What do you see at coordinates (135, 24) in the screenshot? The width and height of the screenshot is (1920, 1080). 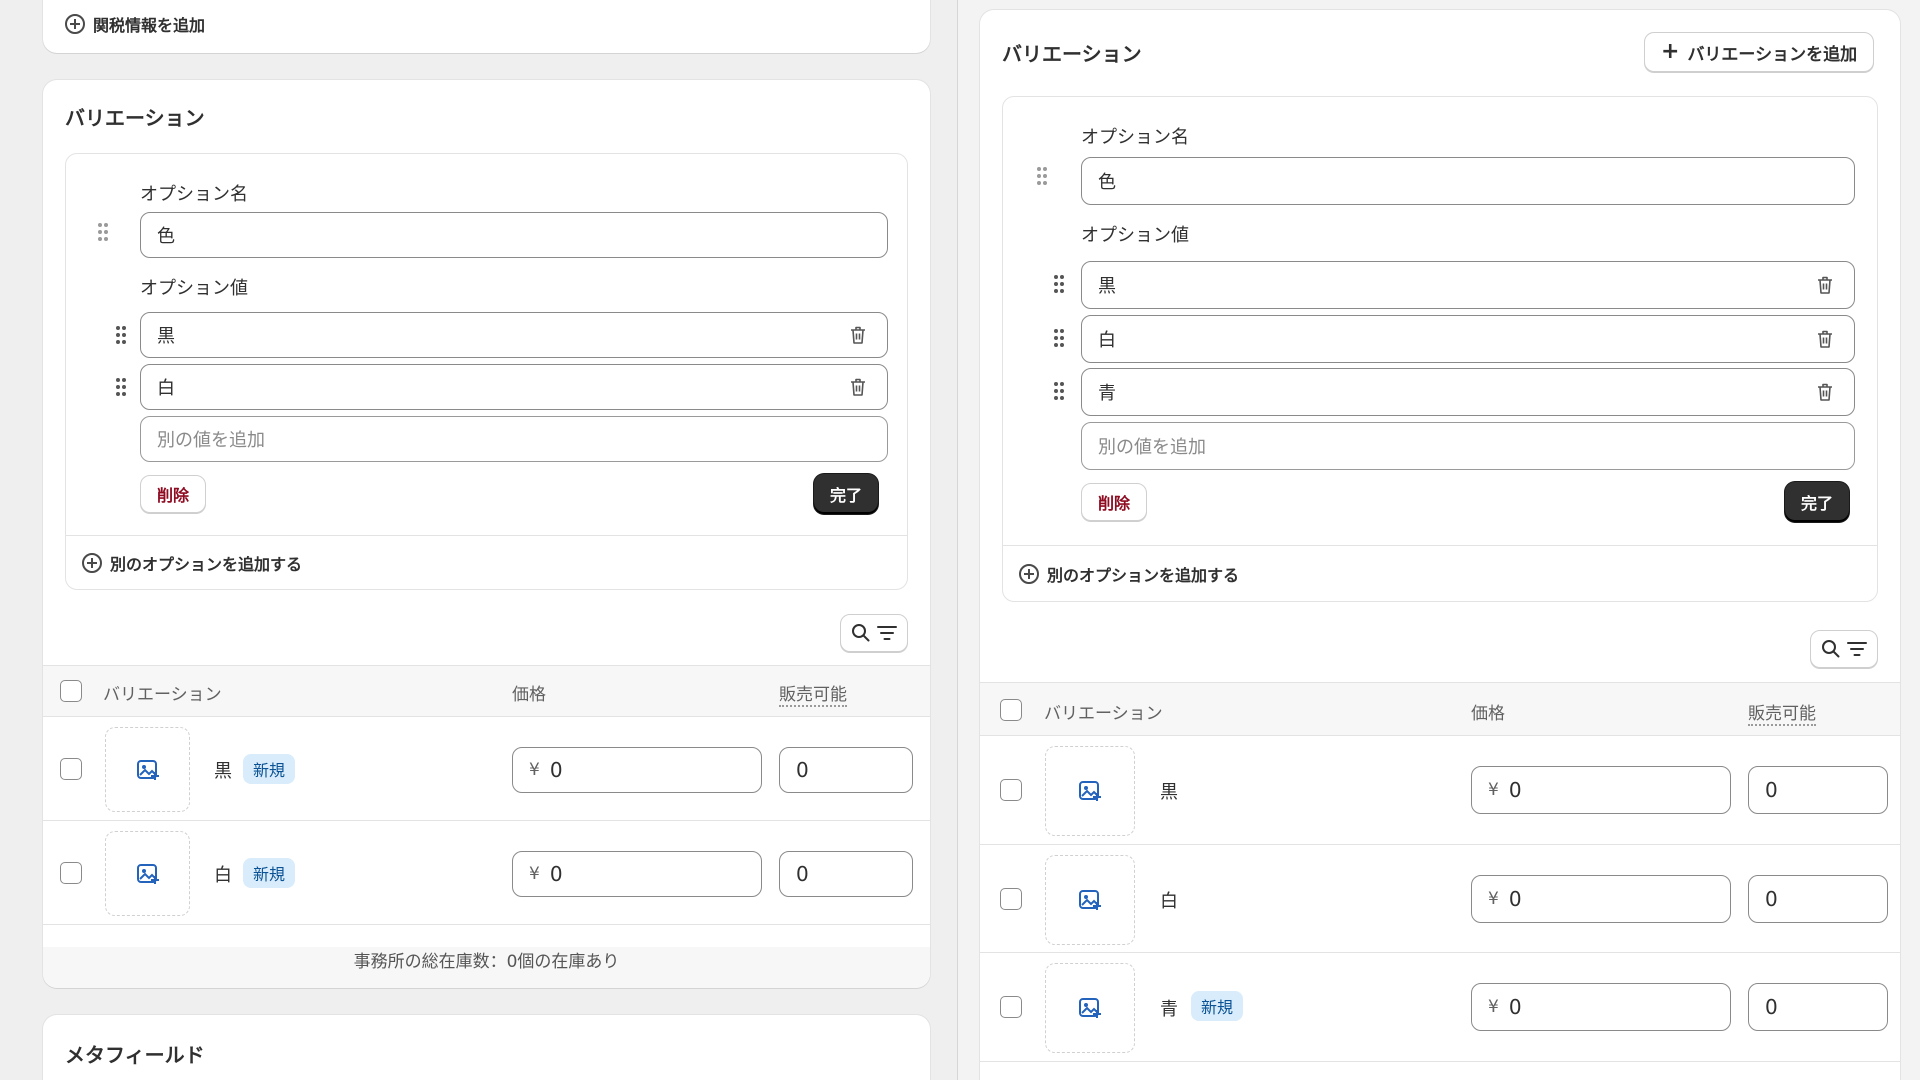 I see `add-customs-link: 関税情報を追加` at bounding box center [135, 24].